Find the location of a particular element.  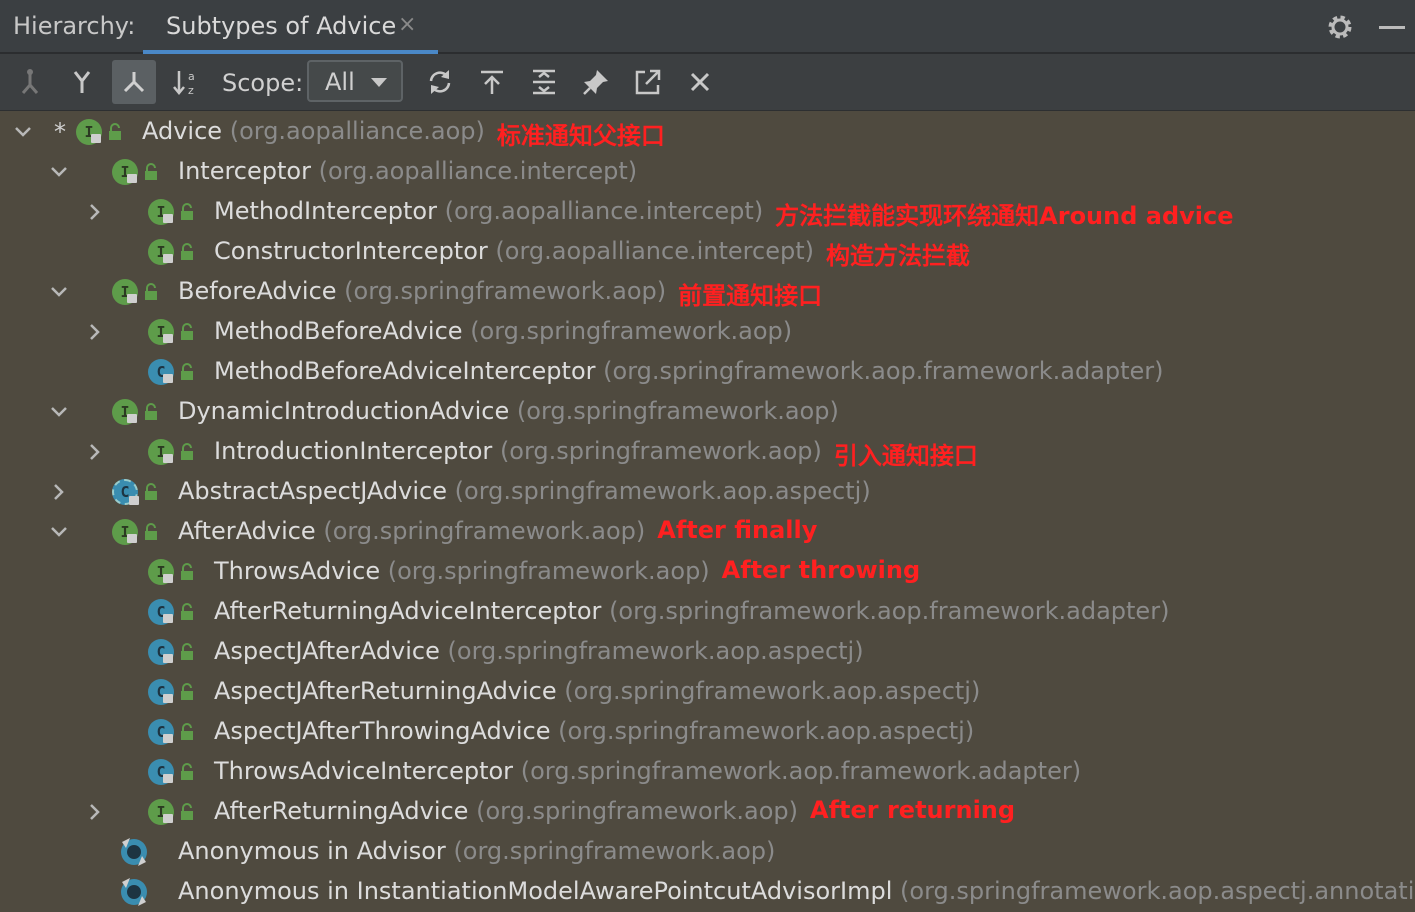

class-hierarchy-icon is located at coordinates (134, 82).